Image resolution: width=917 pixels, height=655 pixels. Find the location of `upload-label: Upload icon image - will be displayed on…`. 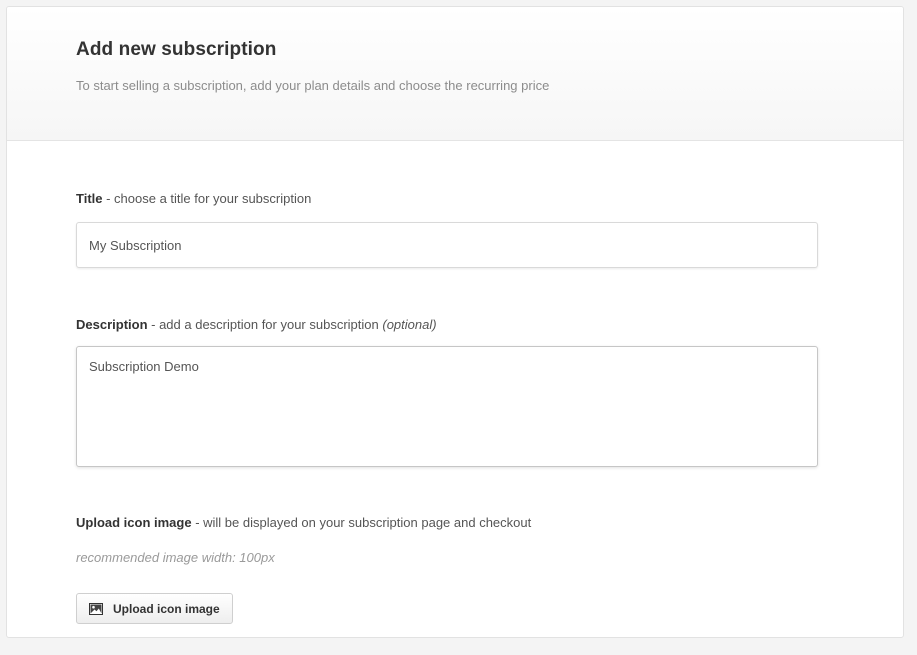

upload-label: Upload icon image - will be displayed on… is located at coordinates (489, 522).